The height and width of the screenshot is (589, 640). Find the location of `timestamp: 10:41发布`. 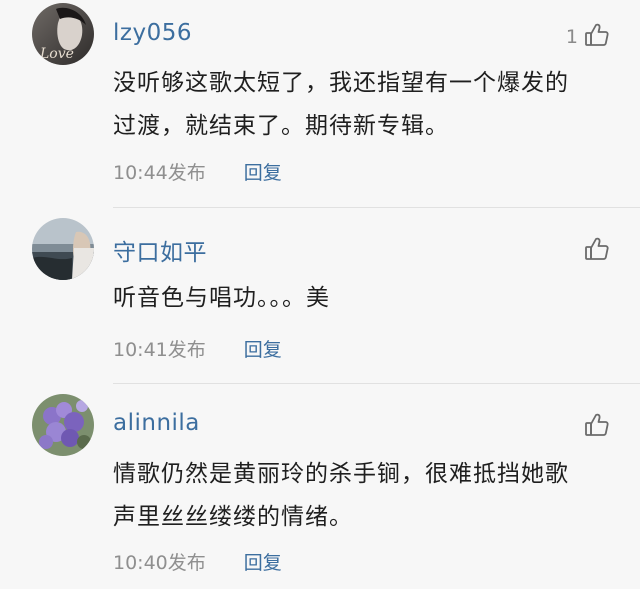

timestamp: 10:41发布 is located at coordinates (159, 350).